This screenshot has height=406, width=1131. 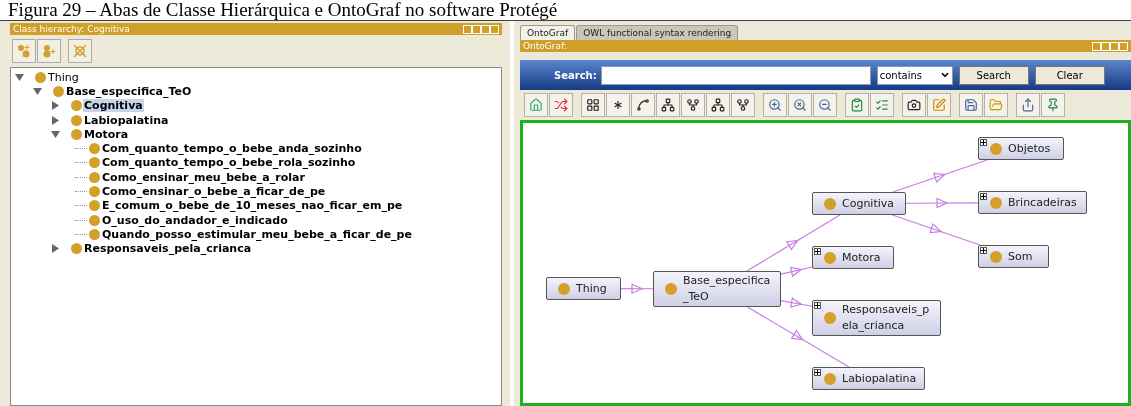 What do you see at coordinates (800, 105) in the screenshot?
I see `zoom-reset-icon` at bounding box center [800, 105].